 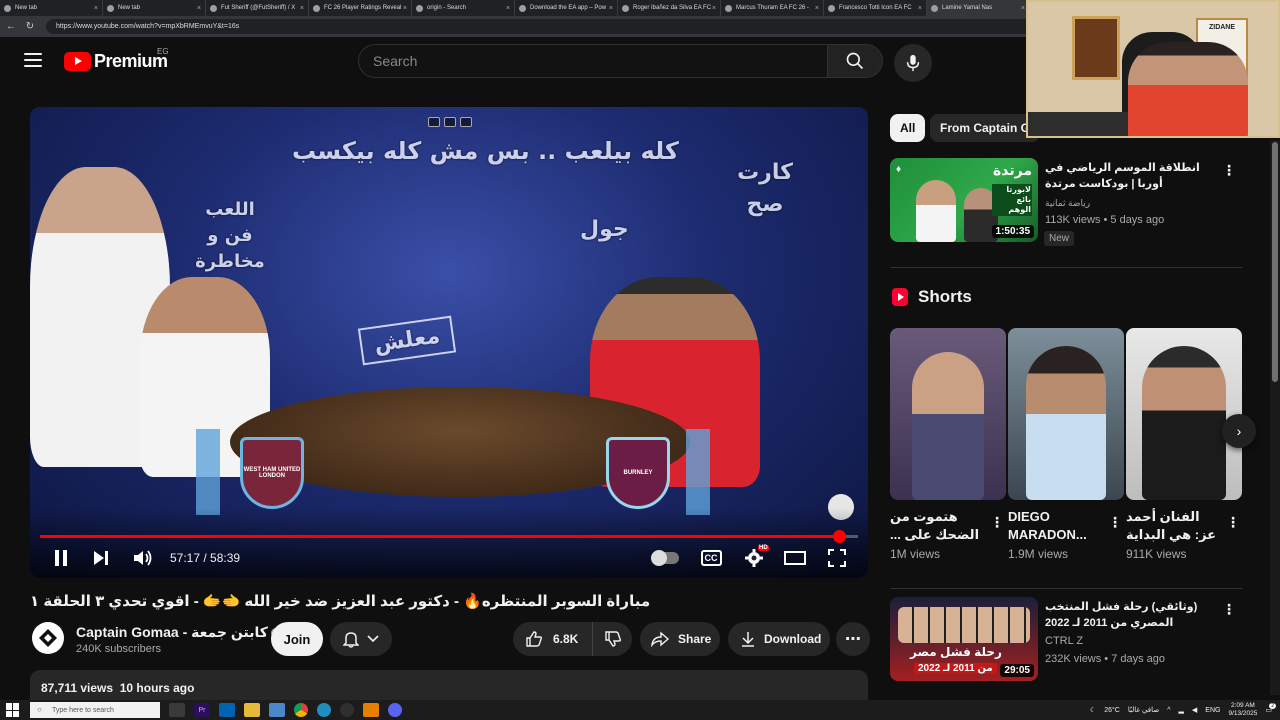 What do you see at coordinates (252, 710) in the screenshot?
I see `file-explorer-icon` at bounding box center [252, 710].